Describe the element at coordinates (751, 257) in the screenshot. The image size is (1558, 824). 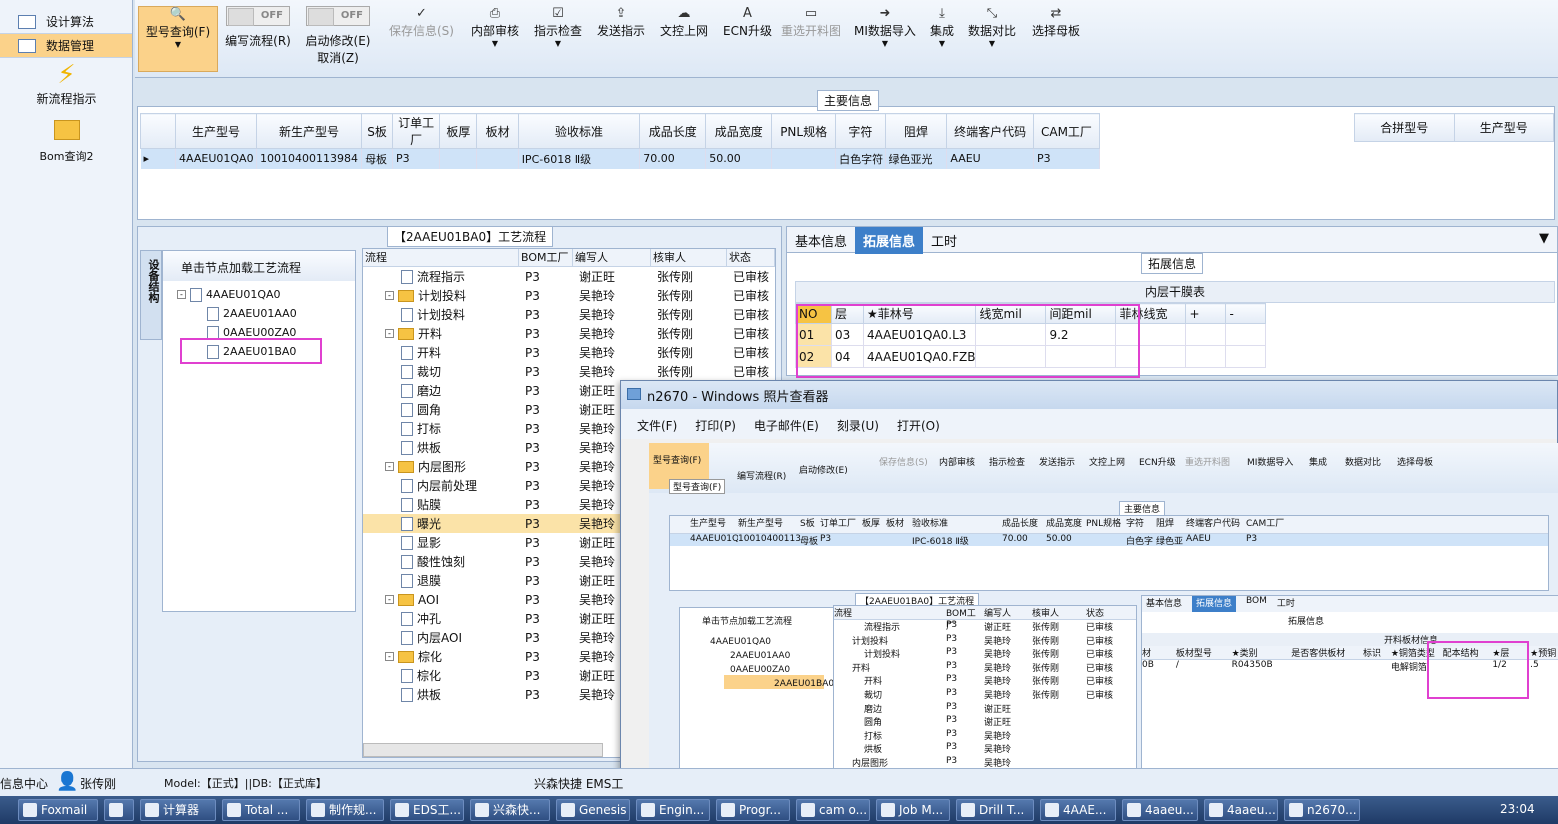
I see `column-header: 状态` at that location.